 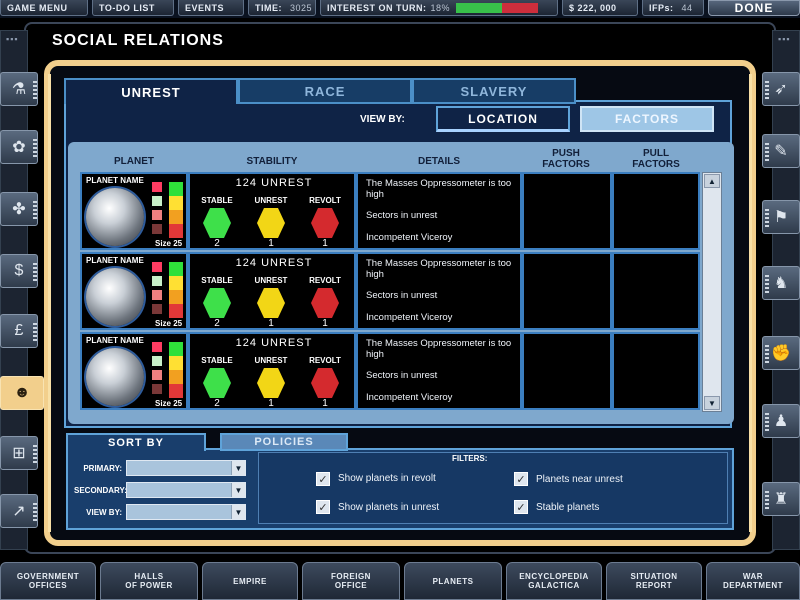 What do you see at coordinates (687, 7) in the screenshot?
I see `ifps-value: 44` at bounding box center [687, 7].